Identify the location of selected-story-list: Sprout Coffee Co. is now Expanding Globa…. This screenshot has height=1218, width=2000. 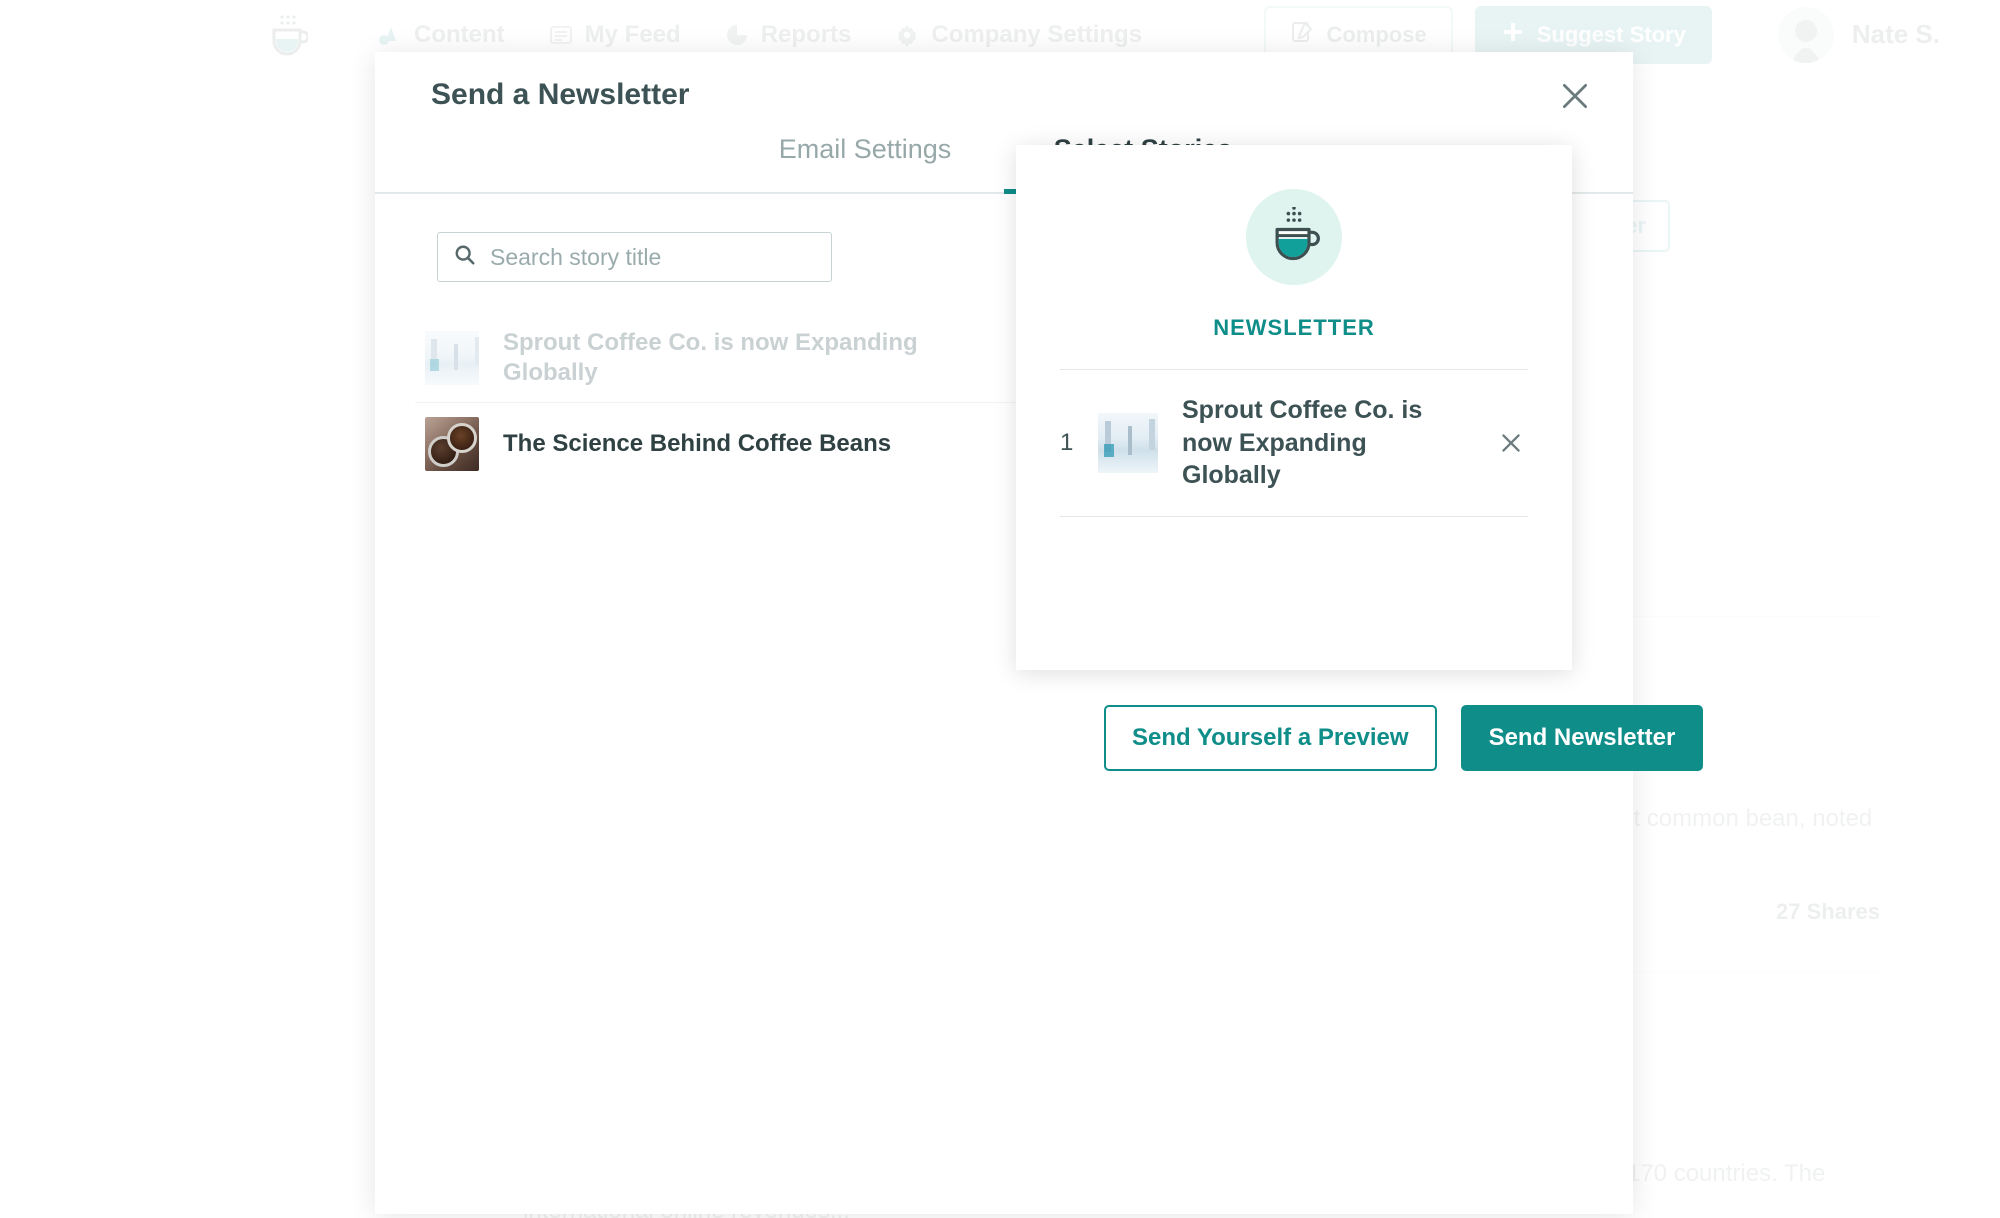
(715, 399).